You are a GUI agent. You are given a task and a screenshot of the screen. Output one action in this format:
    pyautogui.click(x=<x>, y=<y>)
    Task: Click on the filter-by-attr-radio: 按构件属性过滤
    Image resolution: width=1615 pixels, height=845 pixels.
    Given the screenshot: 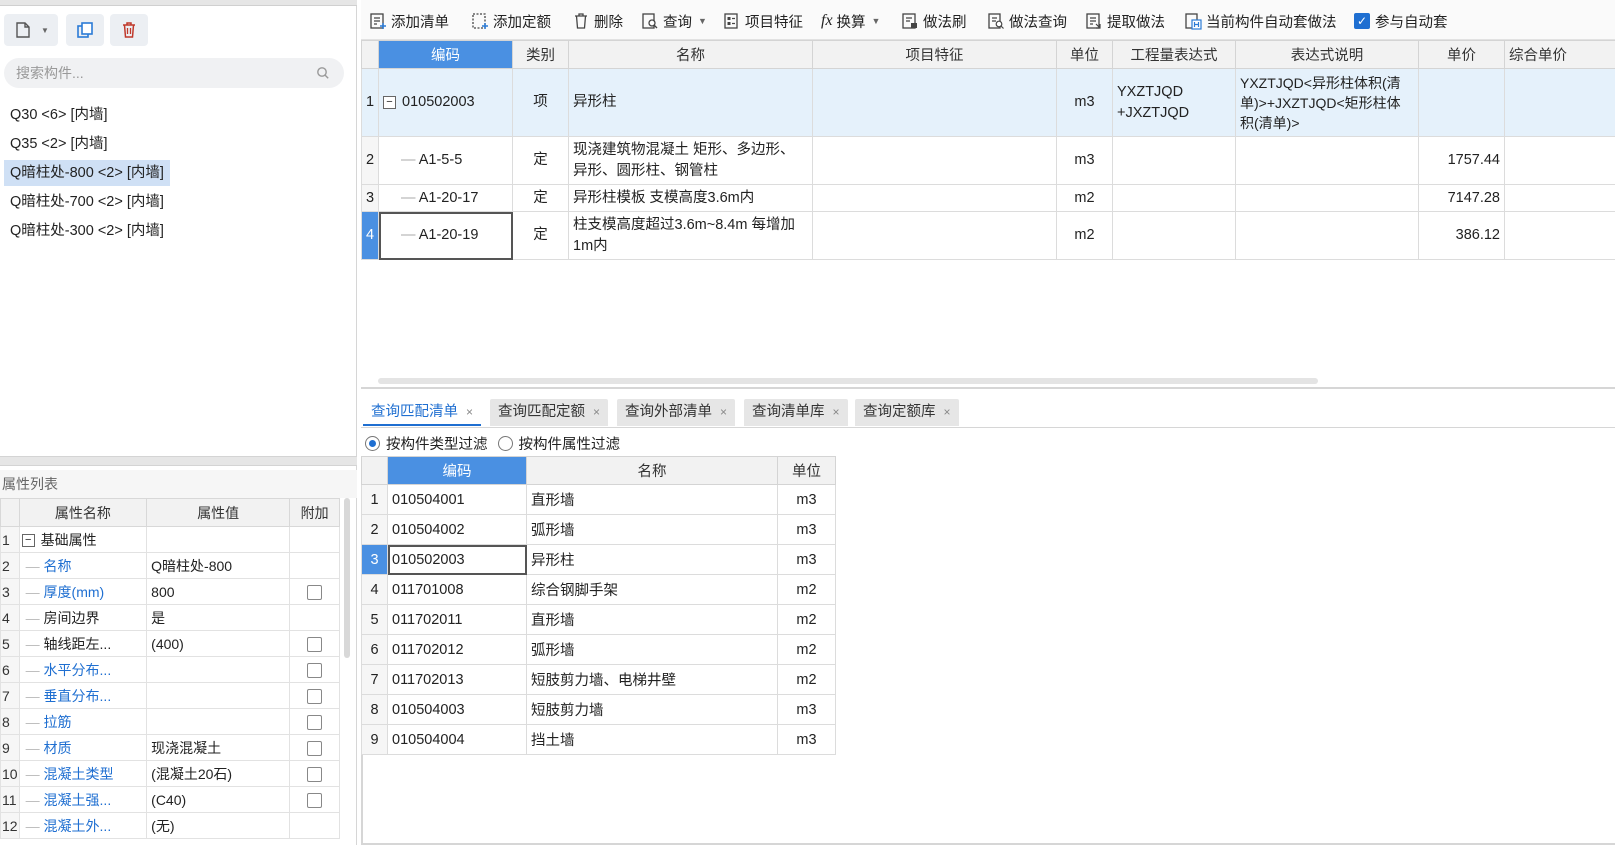 What is the action you would take?
    pyautogui.click(x=558, y=443)
    